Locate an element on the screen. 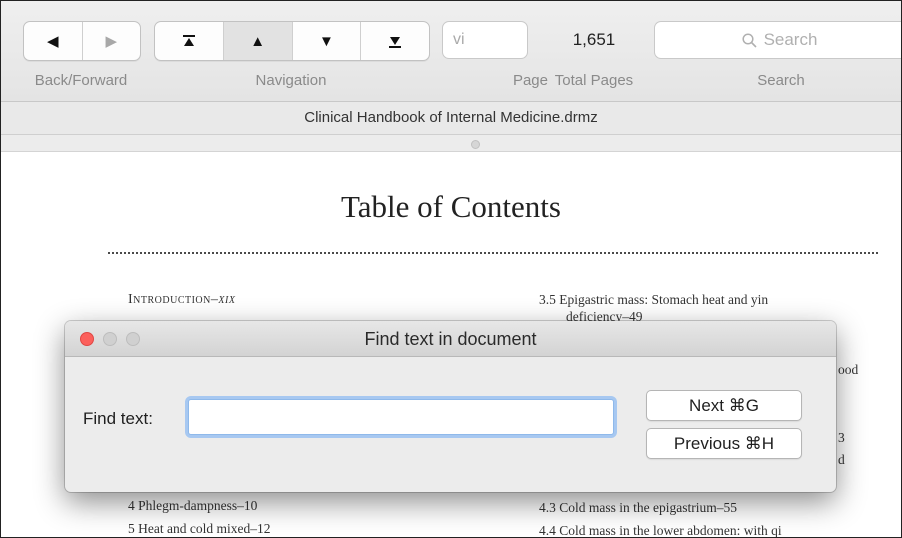 The width and height of the screenshot is (902, 538). next-page-button: ▼ is located at coordinates (327, 41).